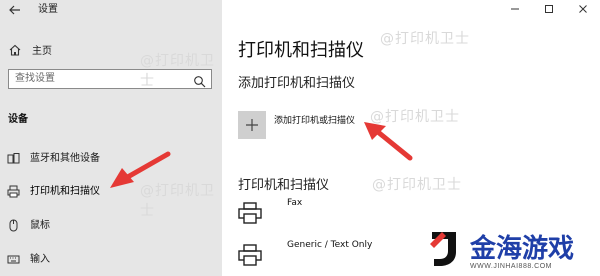 The width and height of the screenshot is (600, 276). I want to click on nav-home-label: 主页, so click(42, 51).